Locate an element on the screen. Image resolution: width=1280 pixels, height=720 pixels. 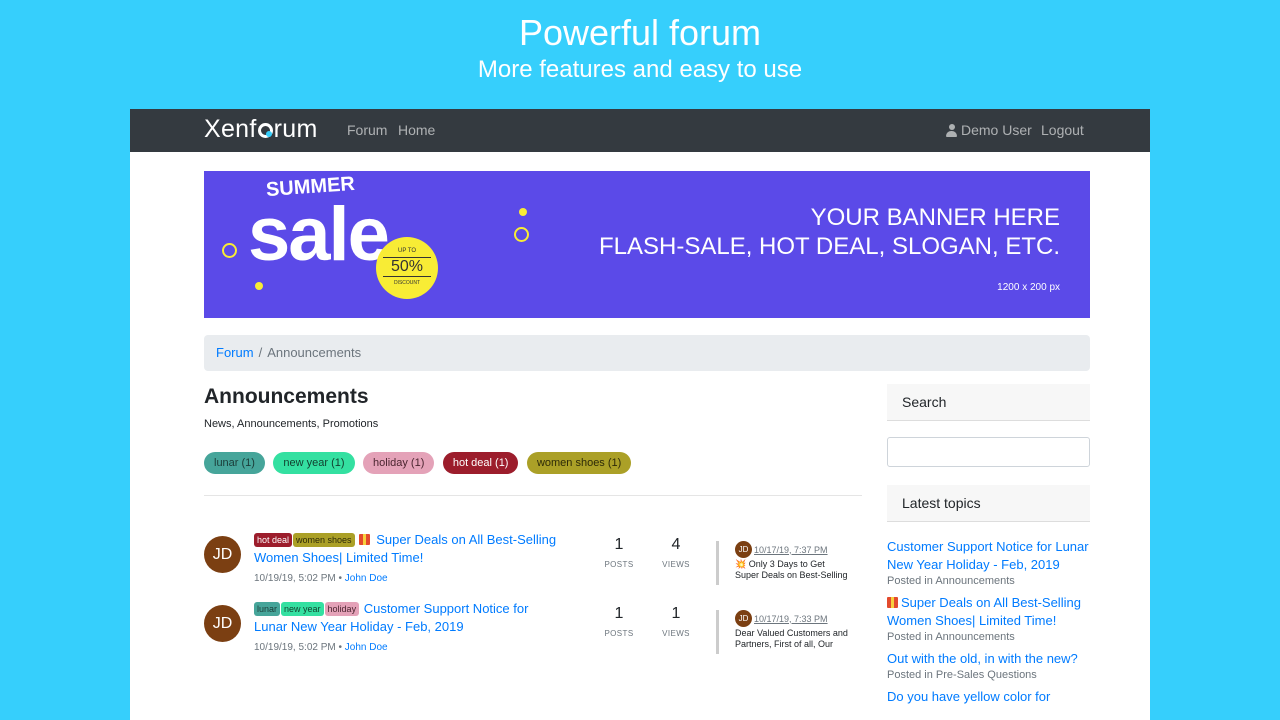
page-title: Announcements is located at coordinates (286, 396).